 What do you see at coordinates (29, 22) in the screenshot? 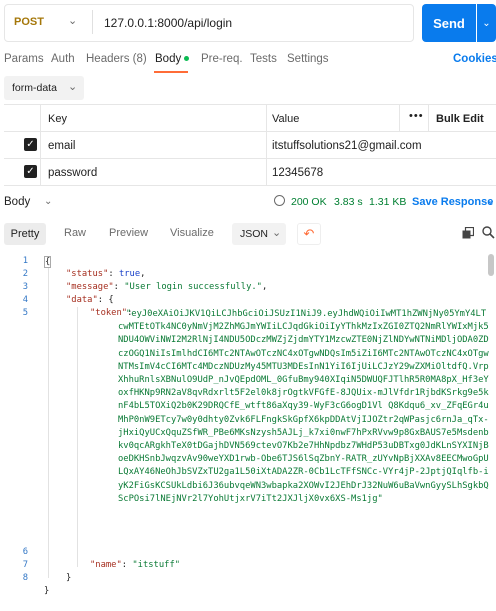
I see `http-method-select: POST` at bounding box center [29, 22].